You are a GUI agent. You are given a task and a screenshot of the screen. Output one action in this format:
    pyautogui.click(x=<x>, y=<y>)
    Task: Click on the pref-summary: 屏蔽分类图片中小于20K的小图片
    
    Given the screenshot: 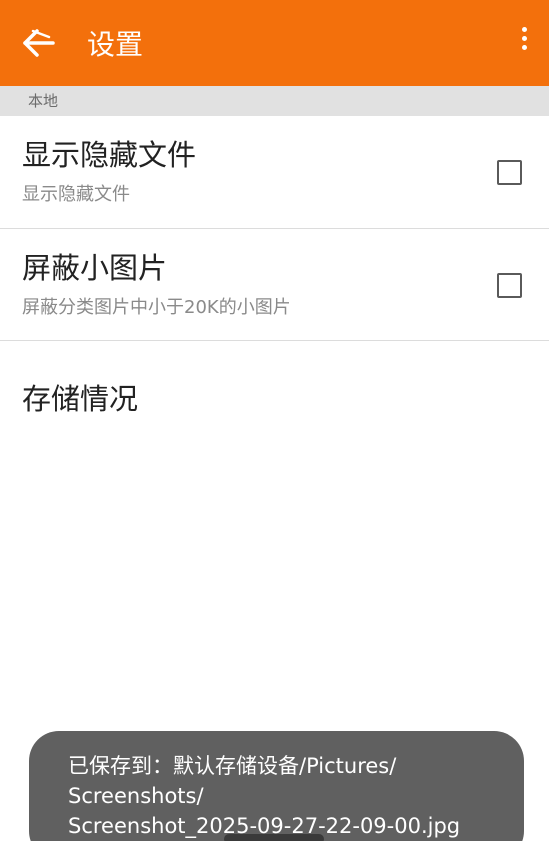 What is the action you would take?
    pyautogui.click(x=156, y=307)
    